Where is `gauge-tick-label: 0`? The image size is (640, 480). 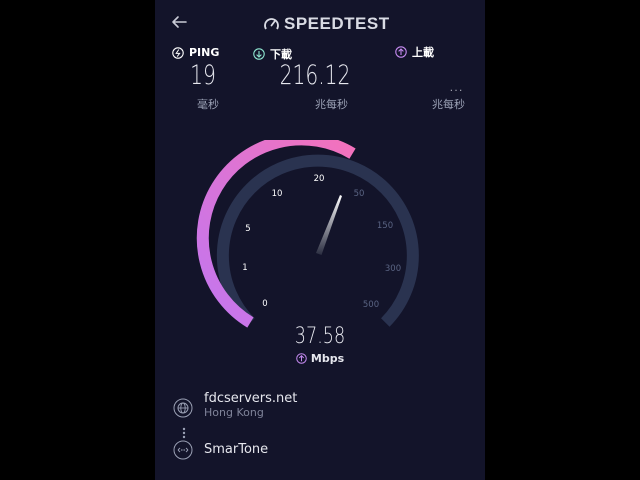
gauge-tick-label: 0 is located at coordinates (264, 304).